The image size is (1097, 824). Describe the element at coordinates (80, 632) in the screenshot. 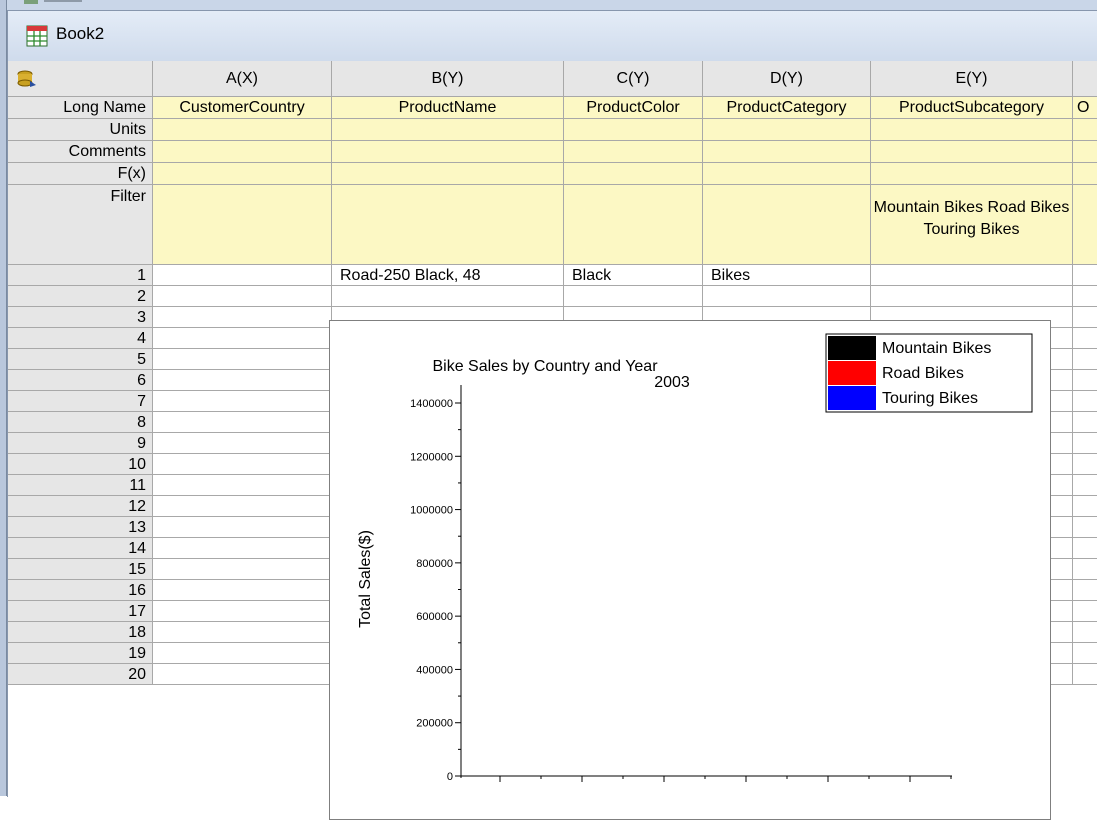

I see `row-number: 18` at that location.